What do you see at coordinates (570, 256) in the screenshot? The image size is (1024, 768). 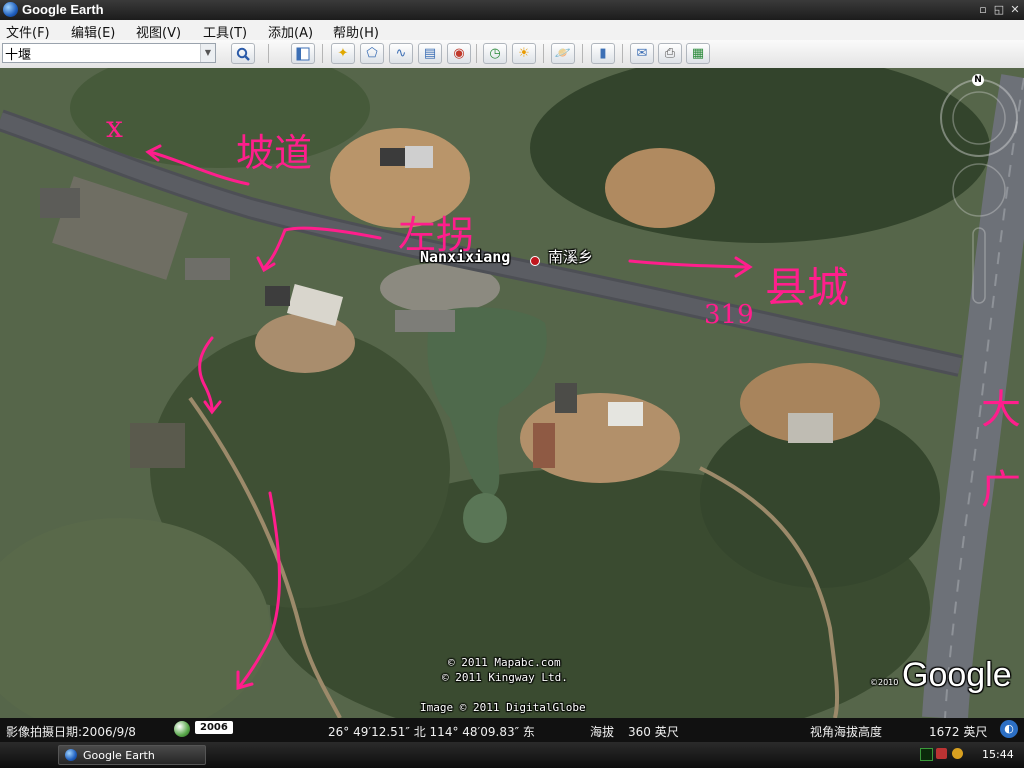 I see `place-label-zh: 南溪乡` at bounding box center [570, 256].